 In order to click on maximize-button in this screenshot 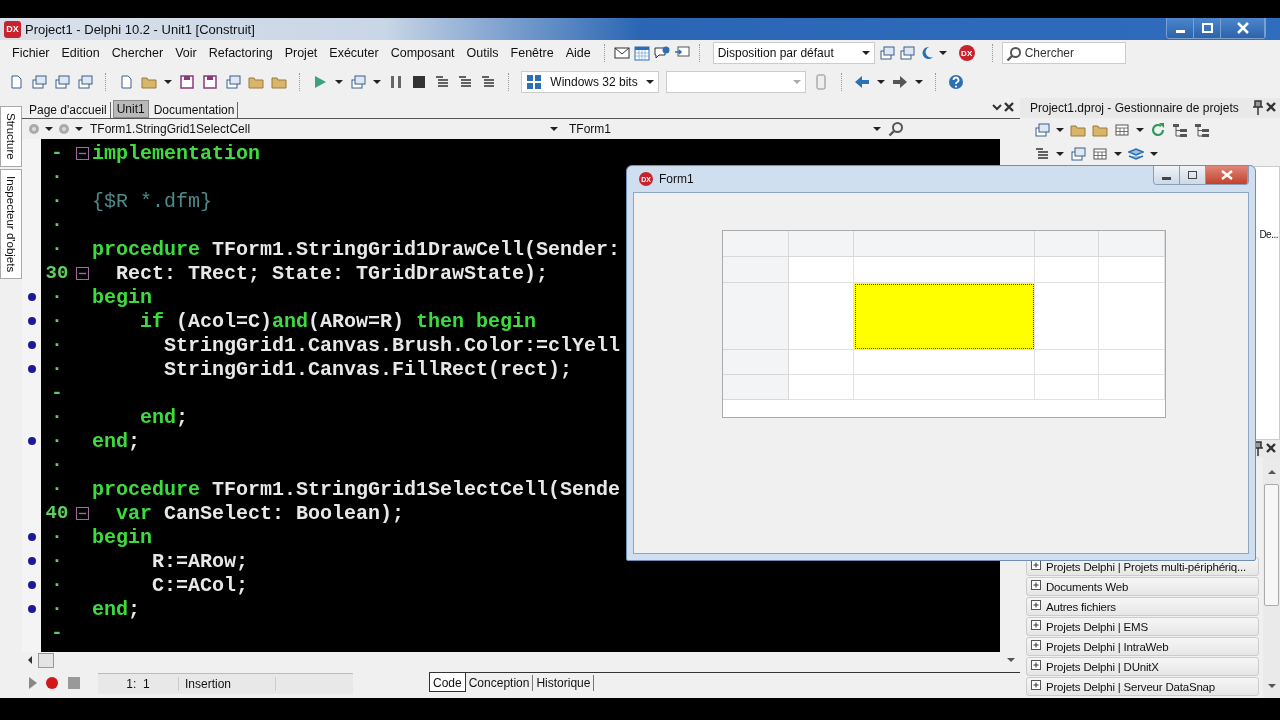, I will do `click(1193, 175)`.